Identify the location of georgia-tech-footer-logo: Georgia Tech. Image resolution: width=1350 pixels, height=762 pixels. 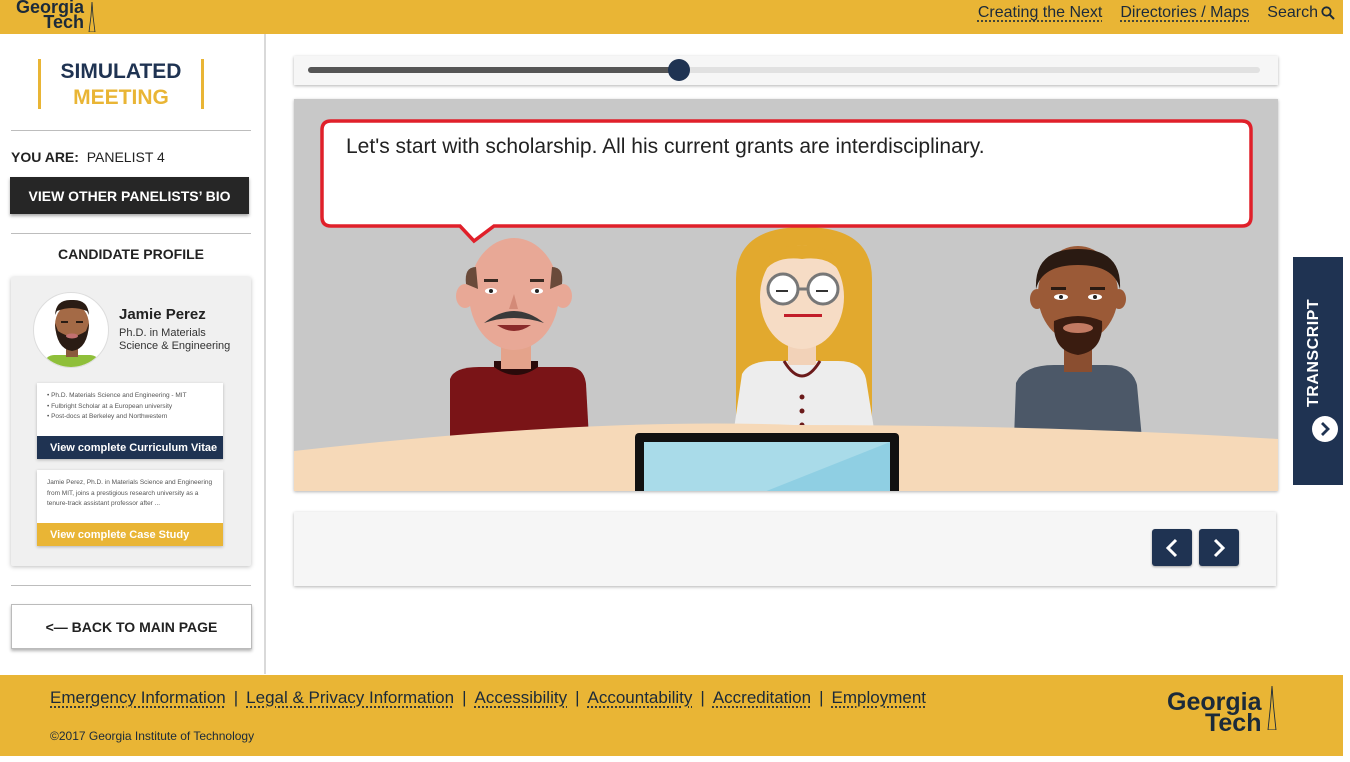
(1222, 712).